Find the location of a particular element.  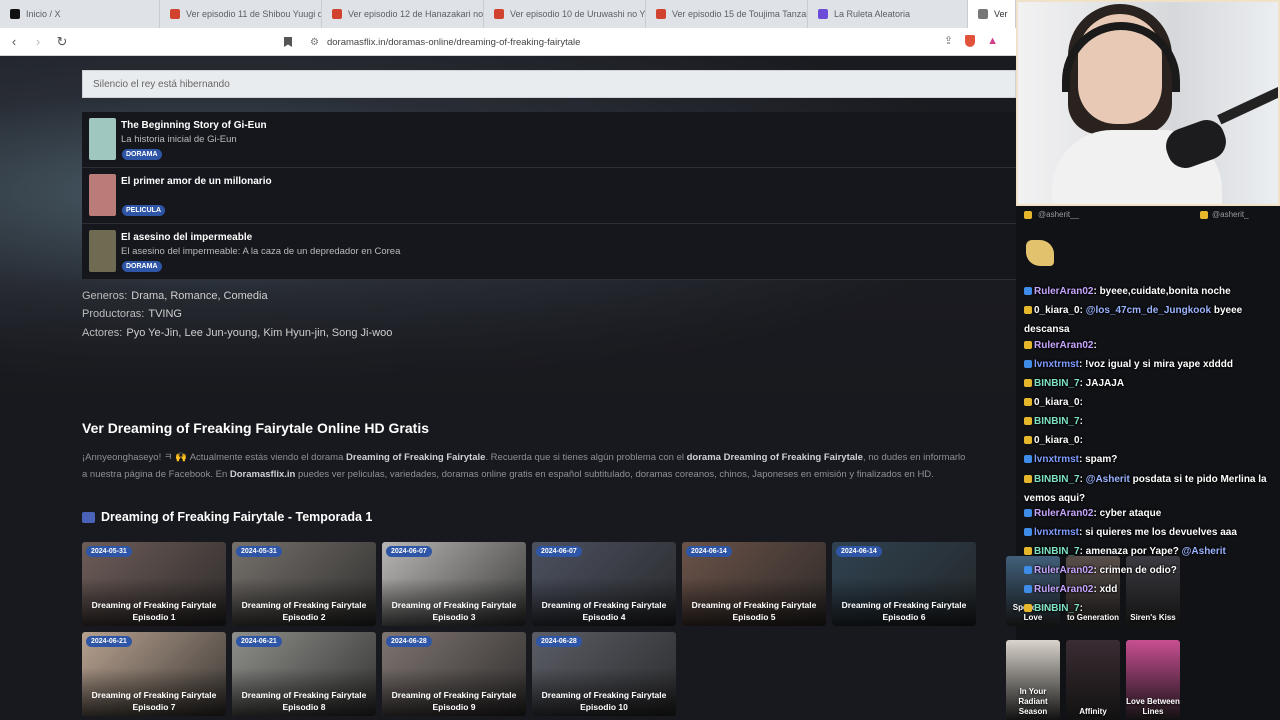

chat-message: BINBIN_7: JAJAJA is located at coordinates (1149, 383).